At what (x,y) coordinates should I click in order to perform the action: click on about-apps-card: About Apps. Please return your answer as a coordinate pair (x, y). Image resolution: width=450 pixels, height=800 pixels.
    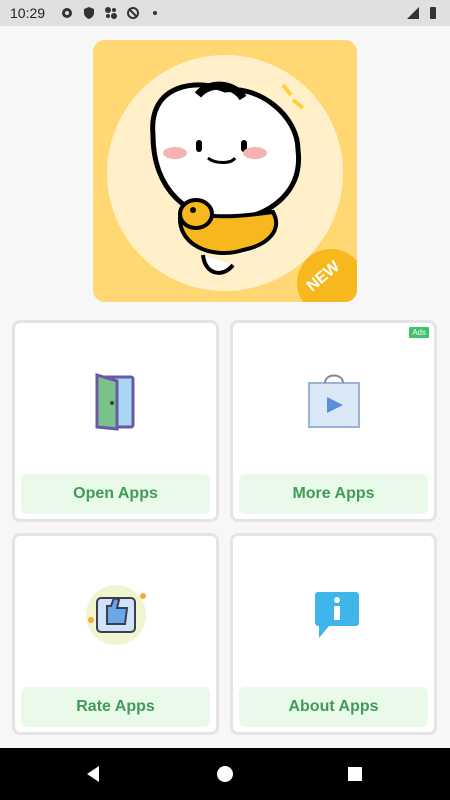
    Looking at the image, I should click on (333, 634).